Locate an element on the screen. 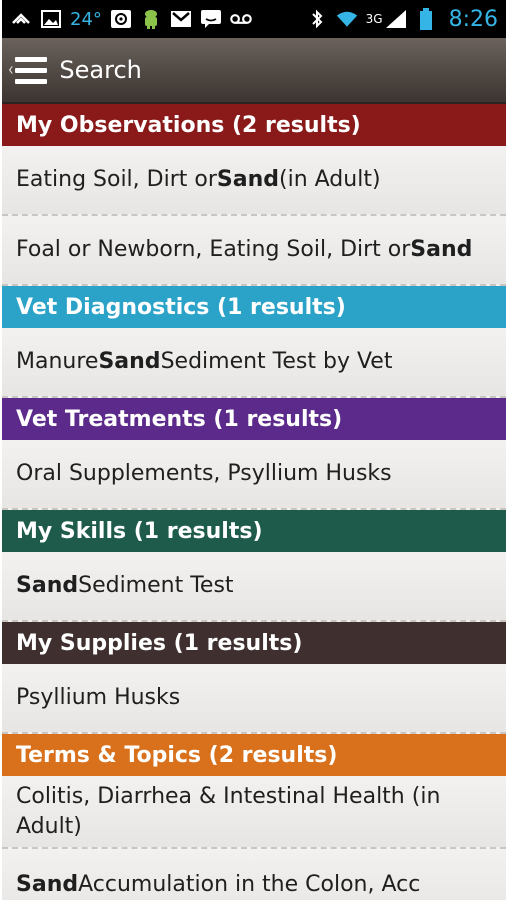  gmail-icon is located at coordinates (181, 19).